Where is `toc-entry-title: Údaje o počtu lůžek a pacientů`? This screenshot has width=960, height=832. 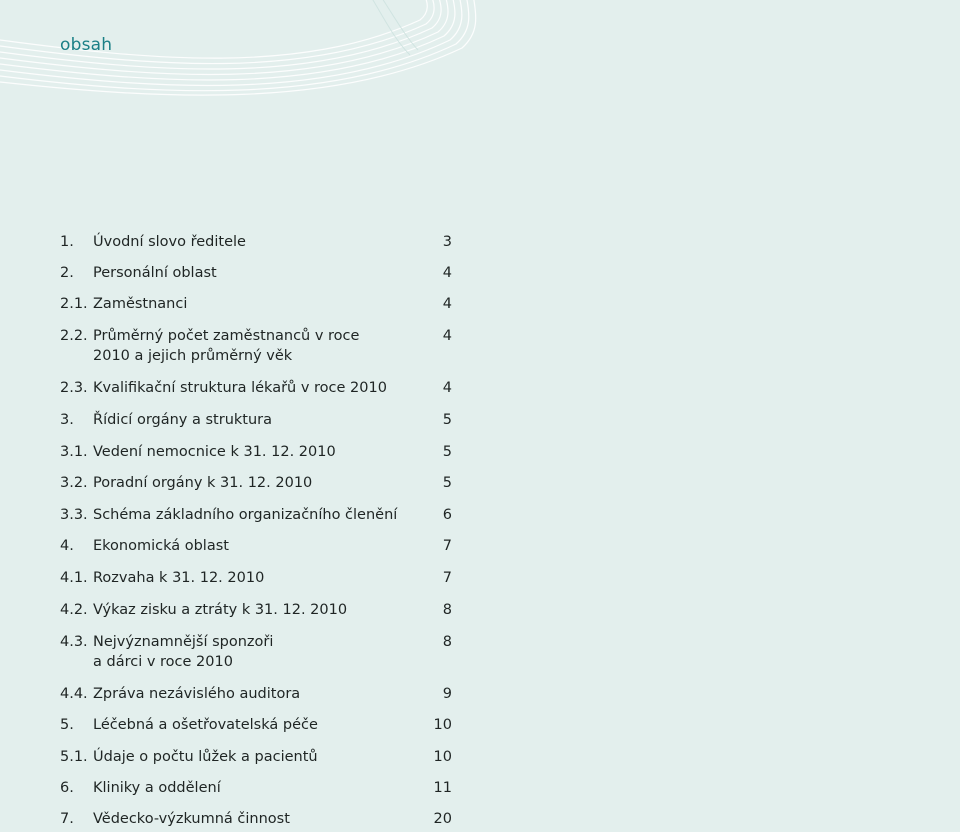
toc-entry-title: Údaje o počtu lůžek a pacientů is located at coordinates (205, 757).